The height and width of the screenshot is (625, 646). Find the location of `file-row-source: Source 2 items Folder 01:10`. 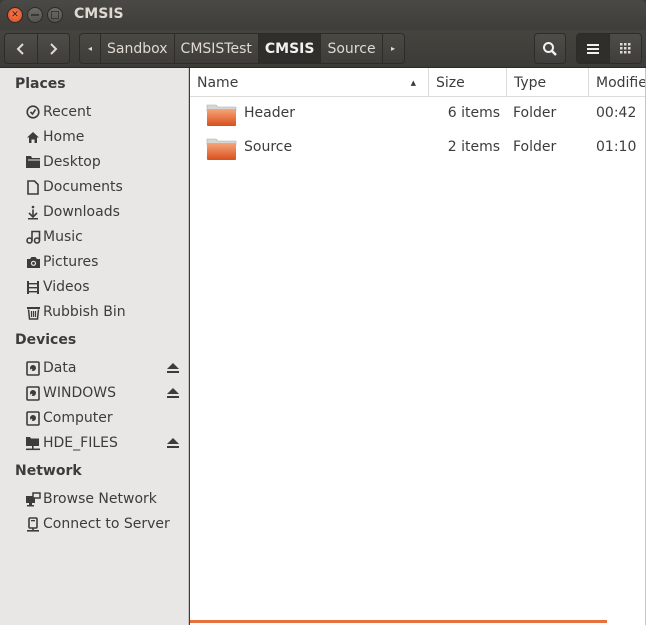

file-row-source: Source 2 items Folder 01:10 is located at coordinates (418, 148).